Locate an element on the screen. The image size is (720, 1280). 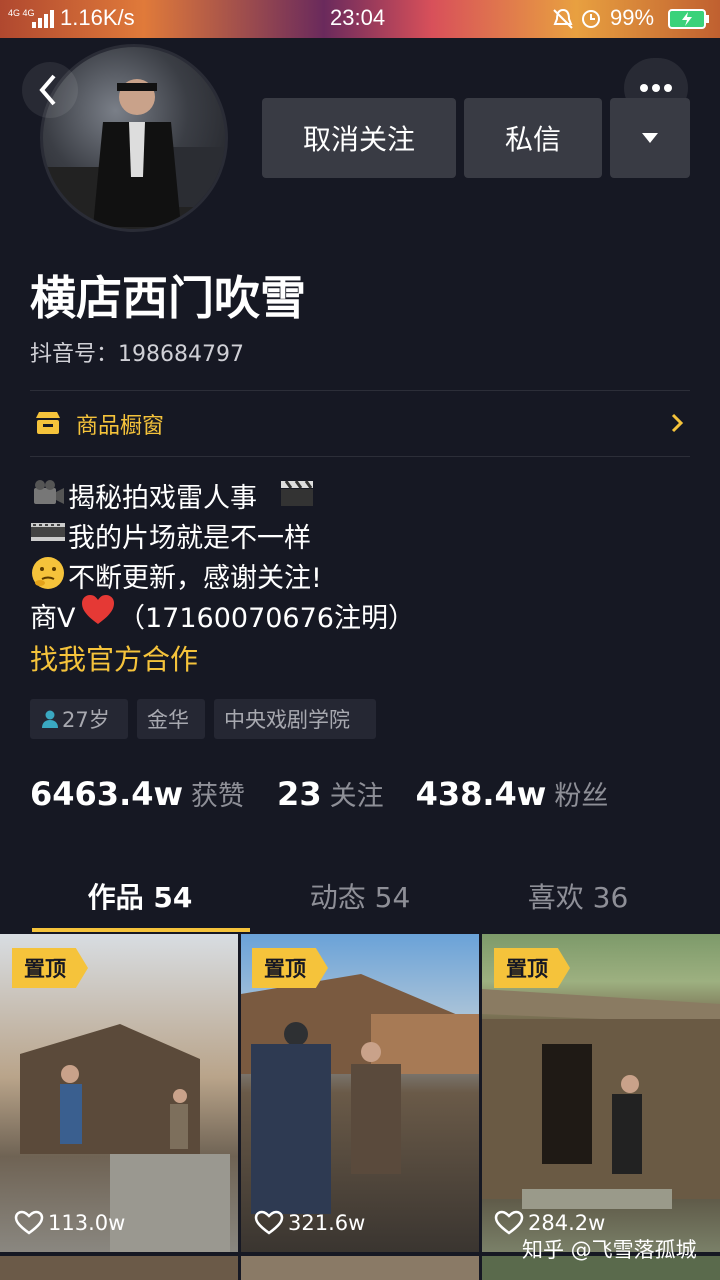
video-likes-count: 284.2w is located at coordinates (567, 1223).